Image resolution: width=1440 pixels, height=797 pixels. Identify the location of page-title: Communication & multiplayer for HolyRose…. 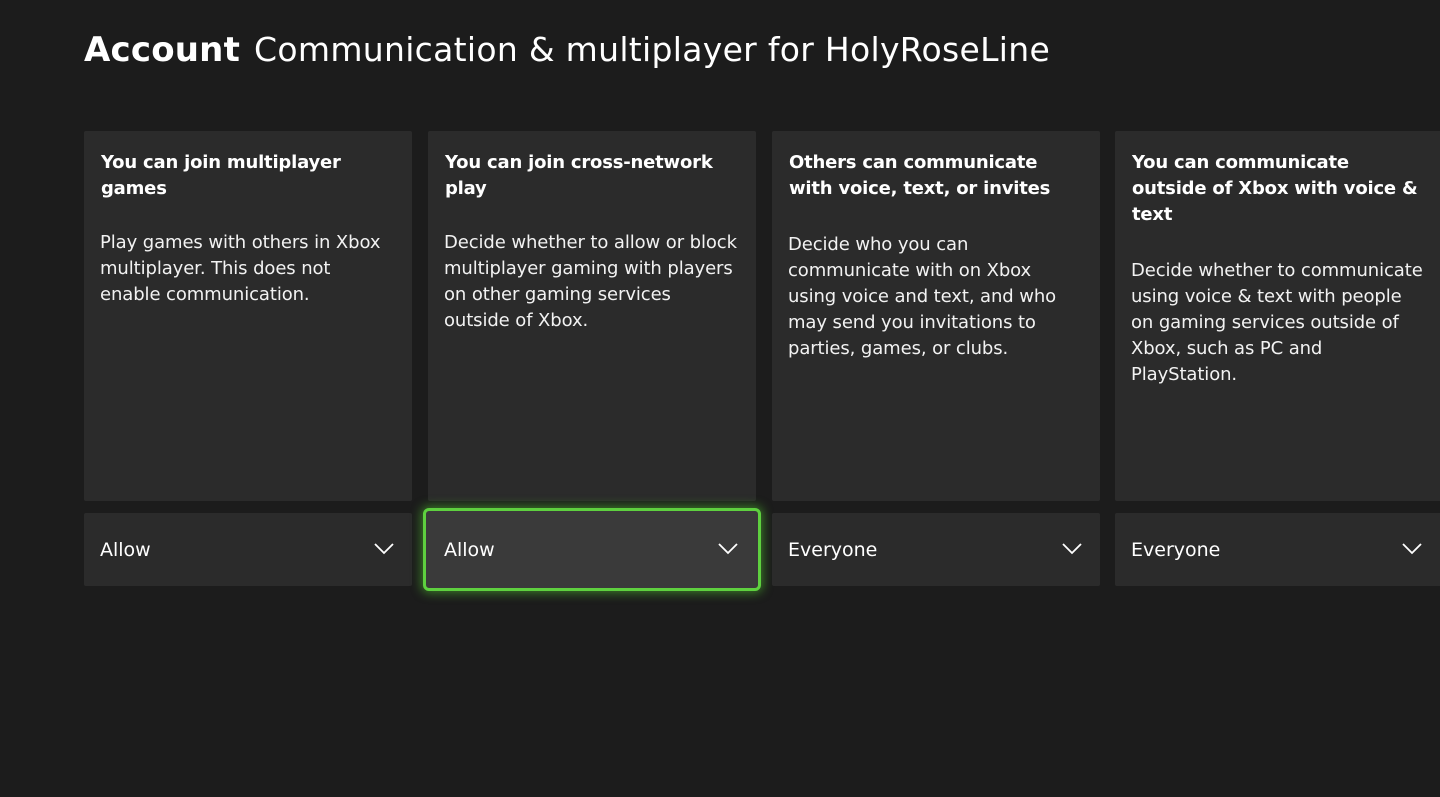
(652, 49).